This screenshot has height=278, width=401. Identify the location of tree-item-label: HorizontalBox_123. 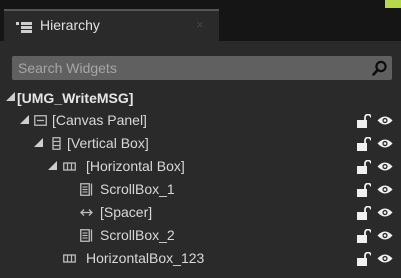
(145, 258).